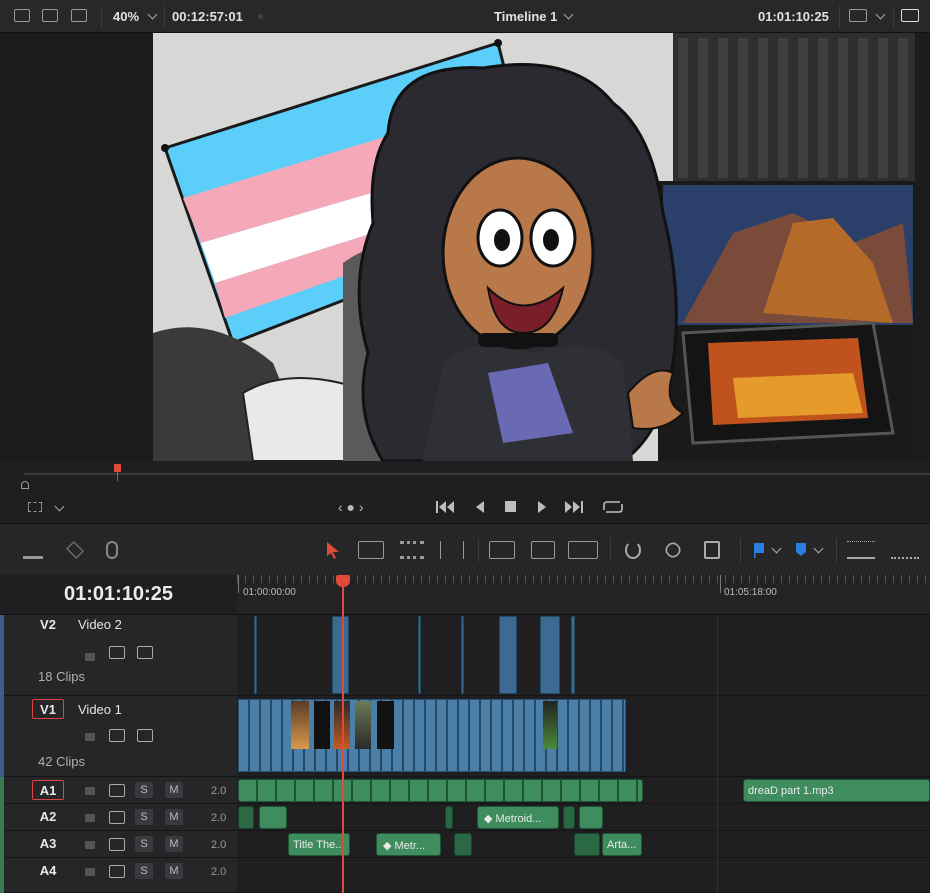 This screenshot has height=893, width=930. Describe the element at coordinates (48, 790) in the screenshot. I see `track-id-a1: A1` at that location.